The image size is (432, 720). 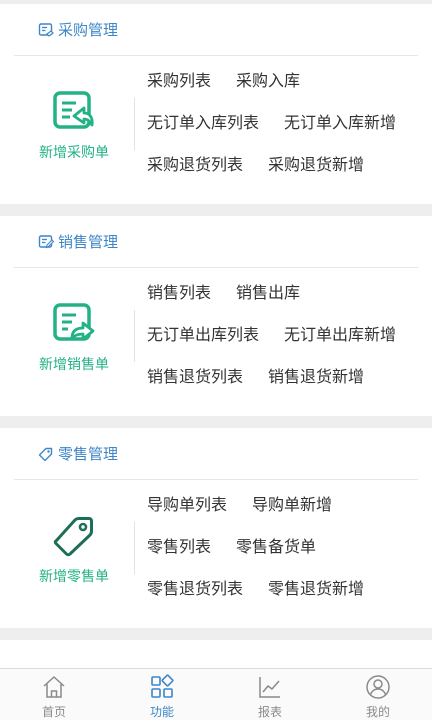 I want to click on retail-divider, so click(x=134, y=548).